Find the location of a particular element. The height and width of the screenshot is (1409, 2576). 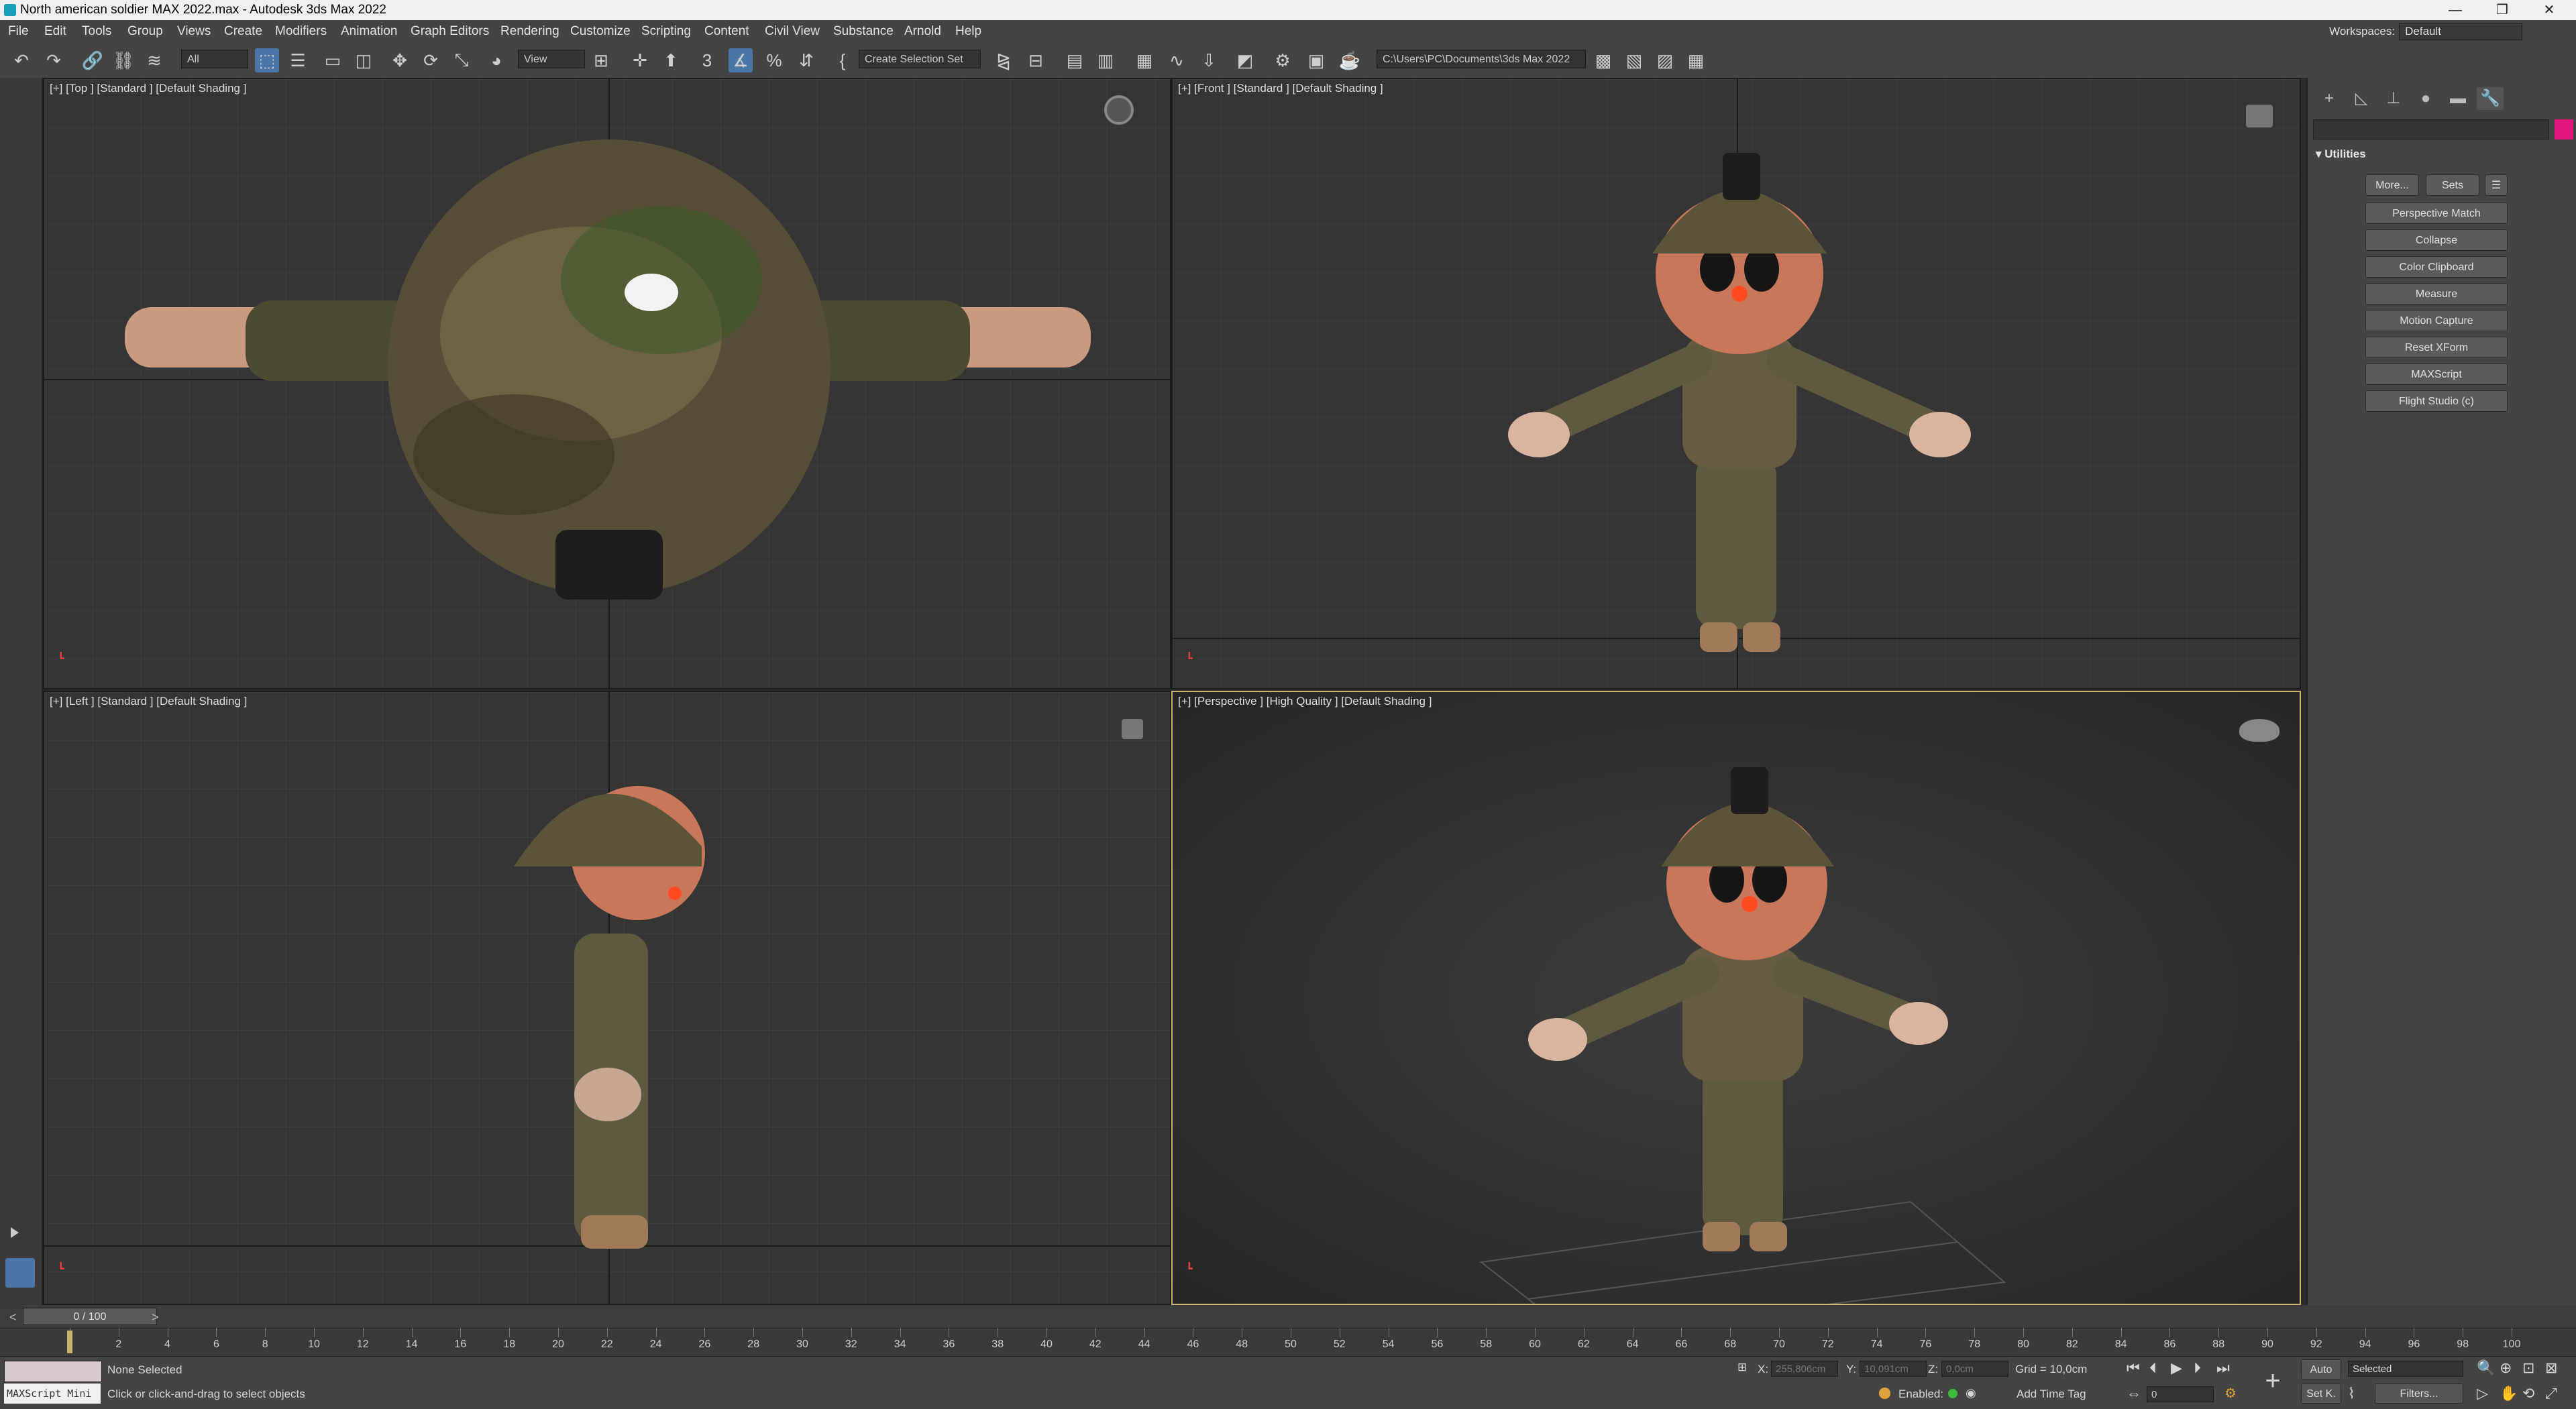

place-icon: ◕ is located at coordinates (496, 60).